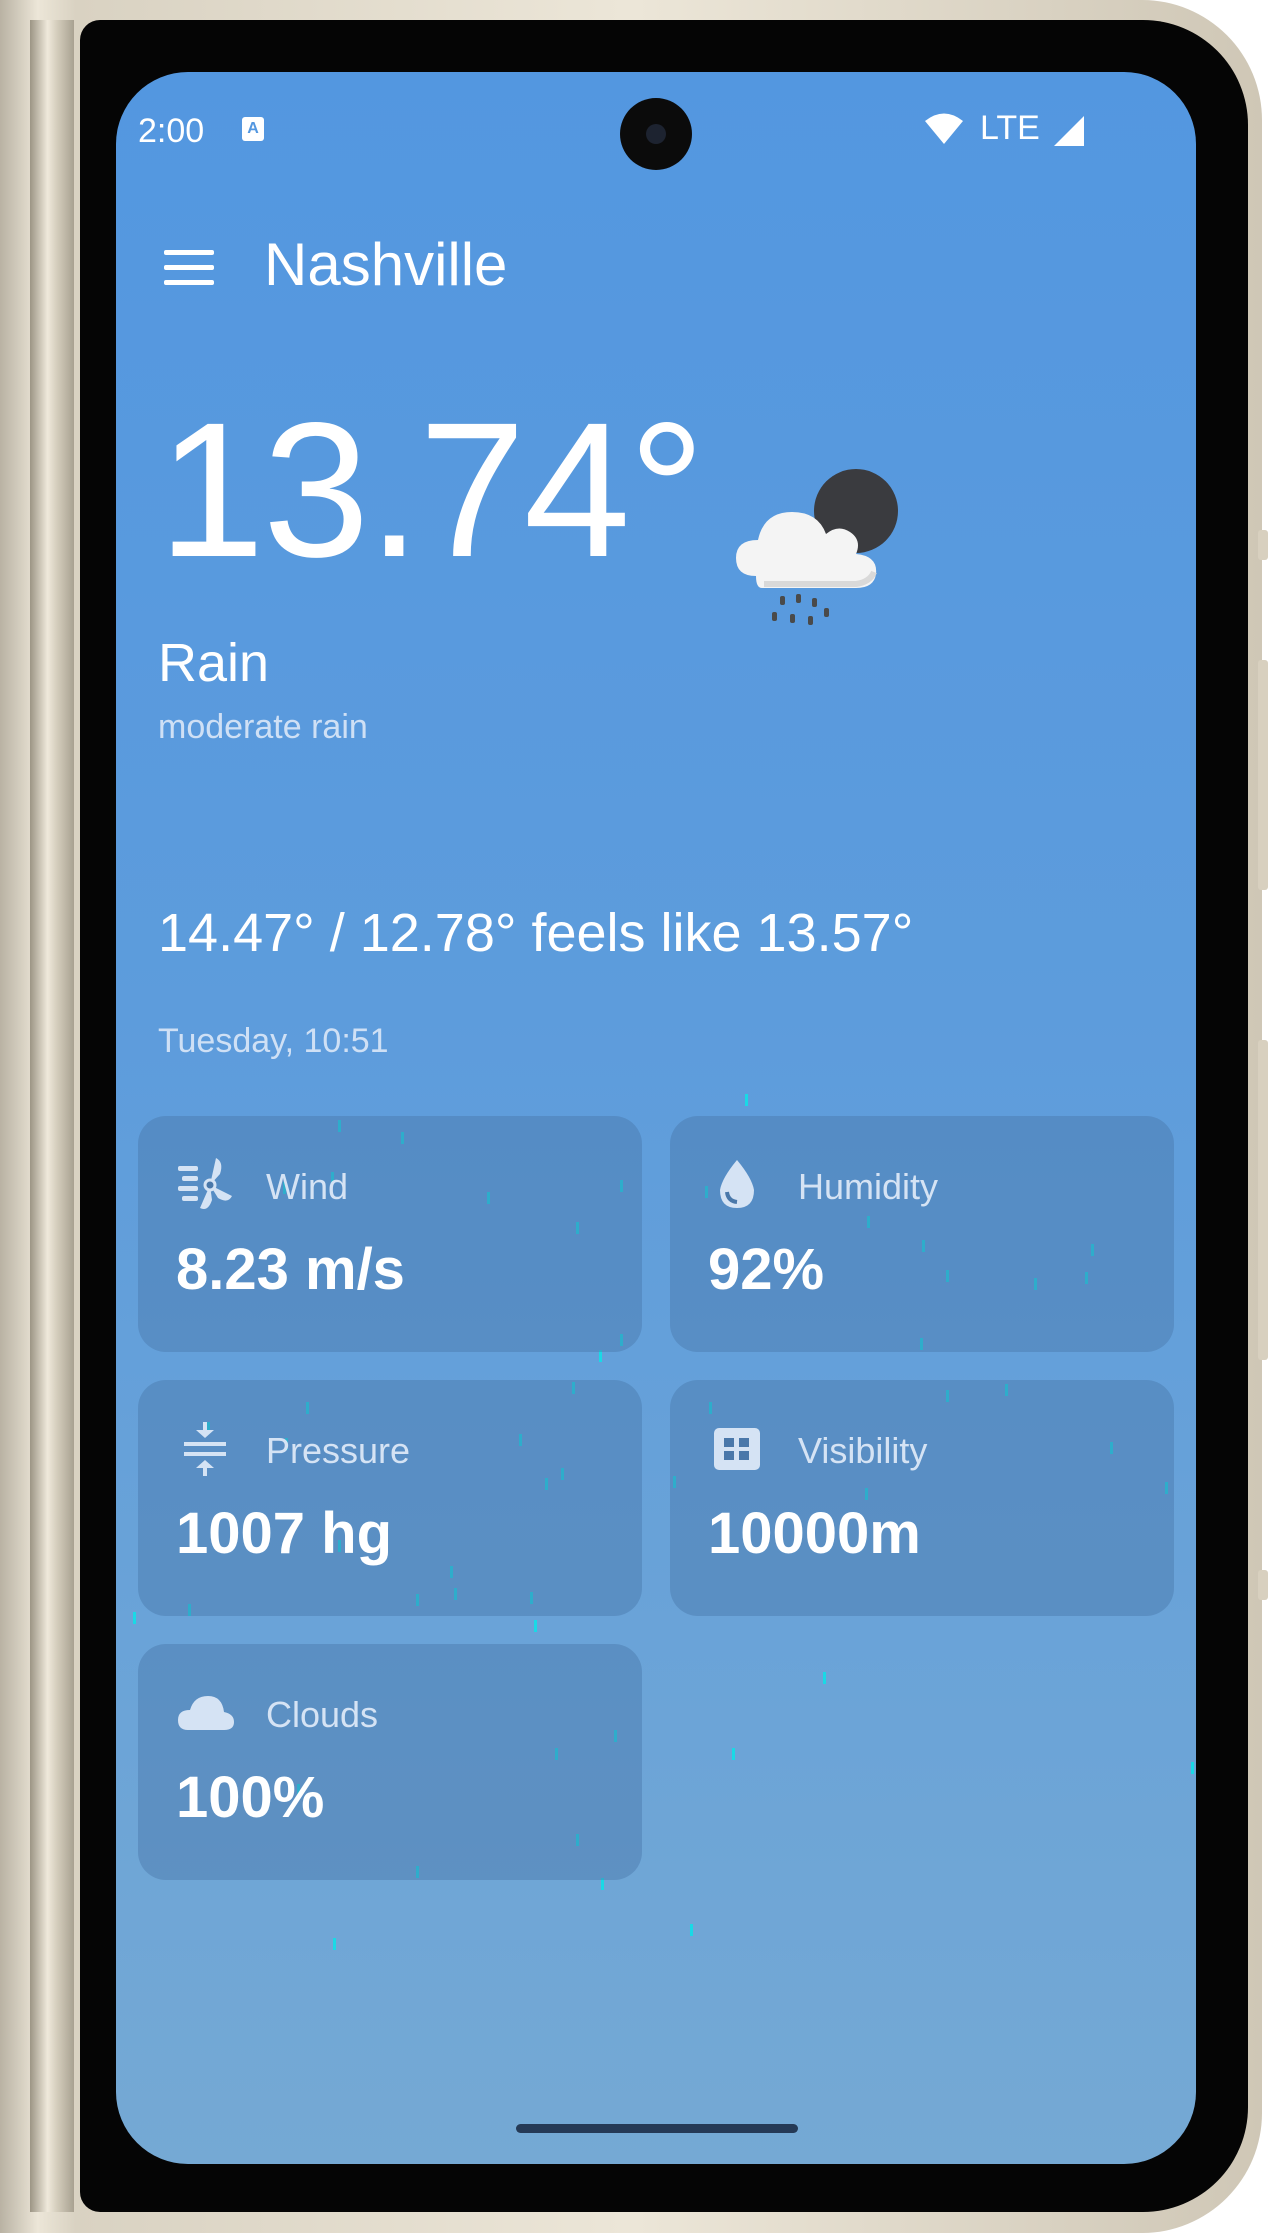 This screenshot has width=1268, height=2233. I want to click on clouds-label: Clouds, so click(322, 1714).